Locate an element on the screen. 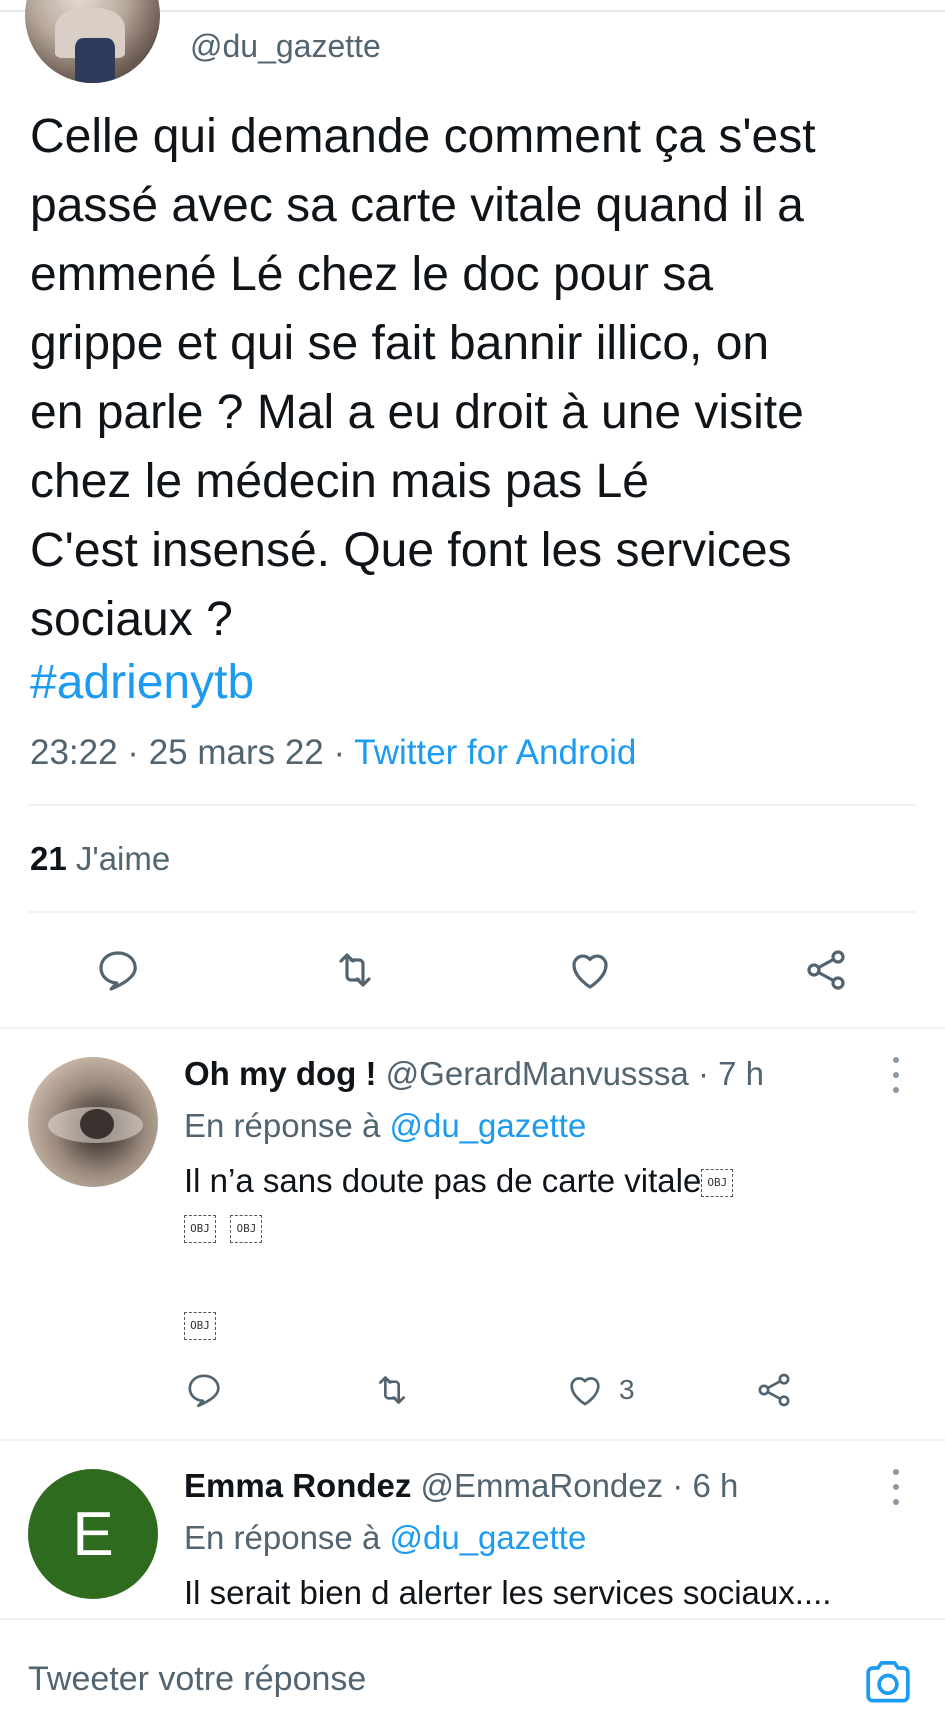 This screenshot has height=1732, width=945. reply-author-handle: @EmmaRondez · 6 h is located at coordinates (575, 1485).